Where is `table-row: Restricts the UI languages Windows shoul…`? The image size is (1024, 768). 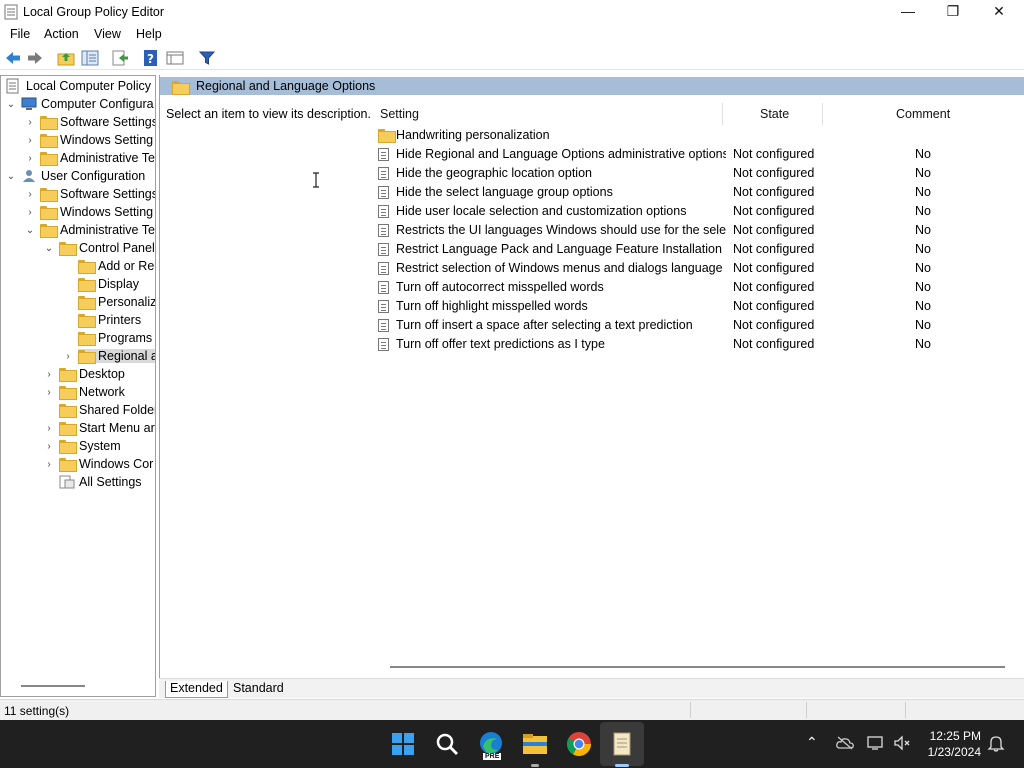 table-row: Restricts the UI languages Windows shoul… is located at coordinates (698, 230).